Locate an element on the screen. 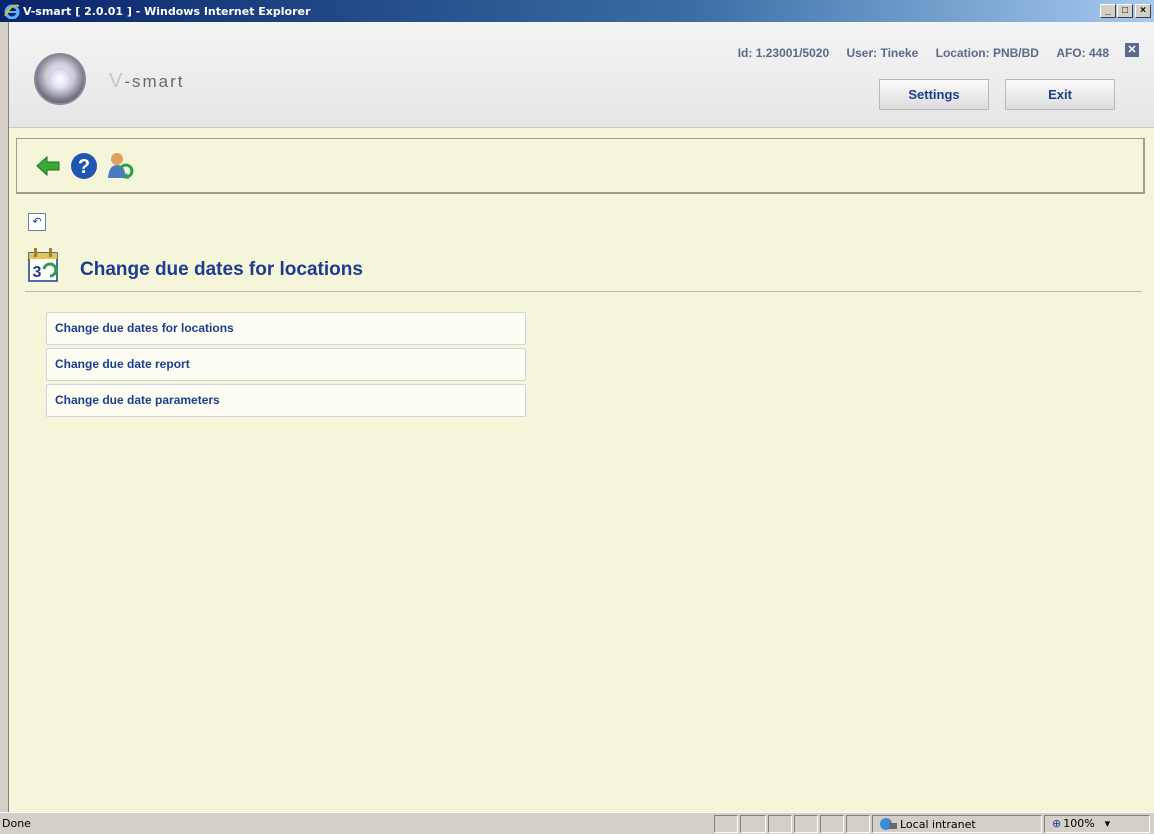 The width and height of the screenshot is (1154, 834). chevron-down-icon: ▾ is located at coordinates (1108, 823).